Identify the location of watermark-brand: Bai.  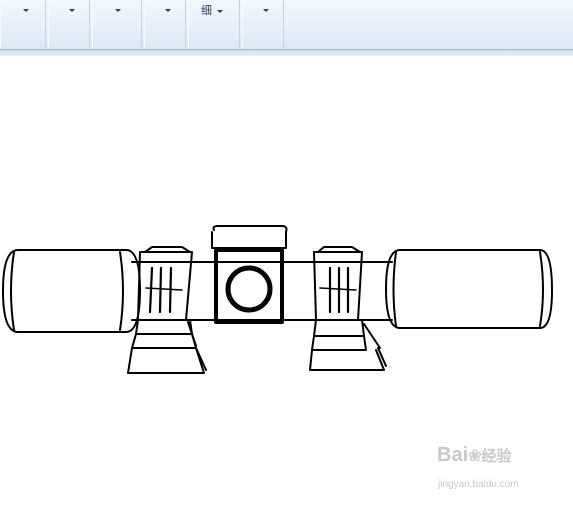
(453, 455).